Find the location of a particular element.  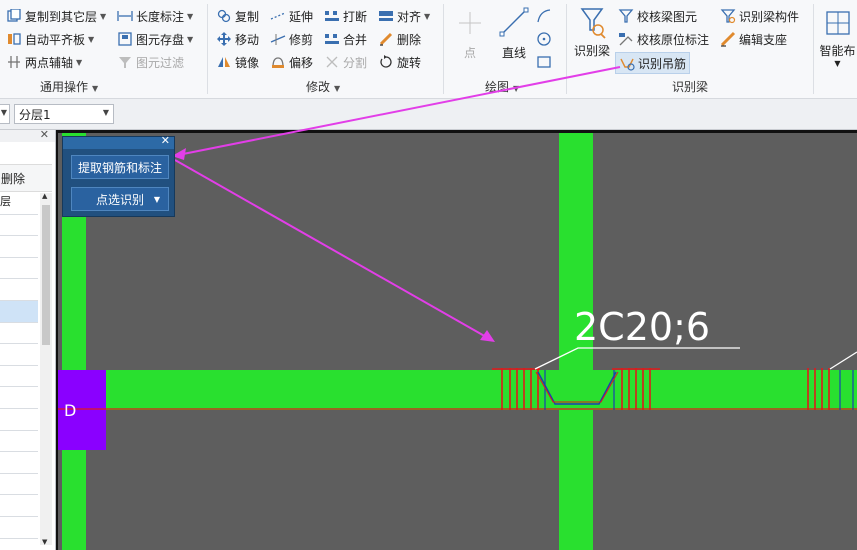

check-beam-label: 校核梁图元 is located at coordinates (667, 16).